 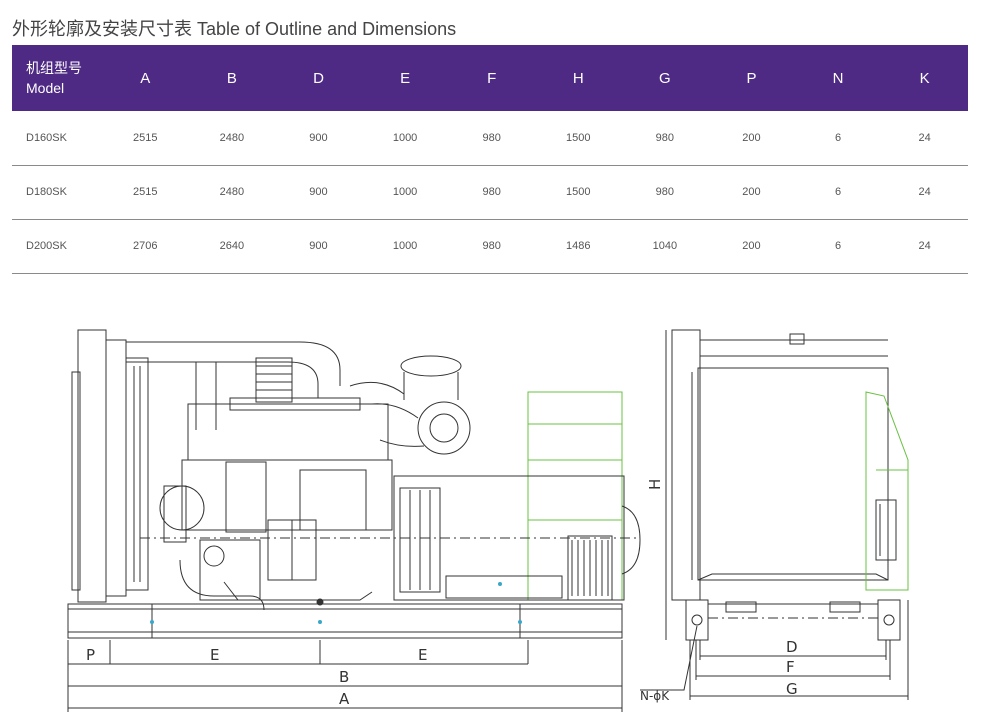 I want to click on front-view, so click(x=774, y=514).